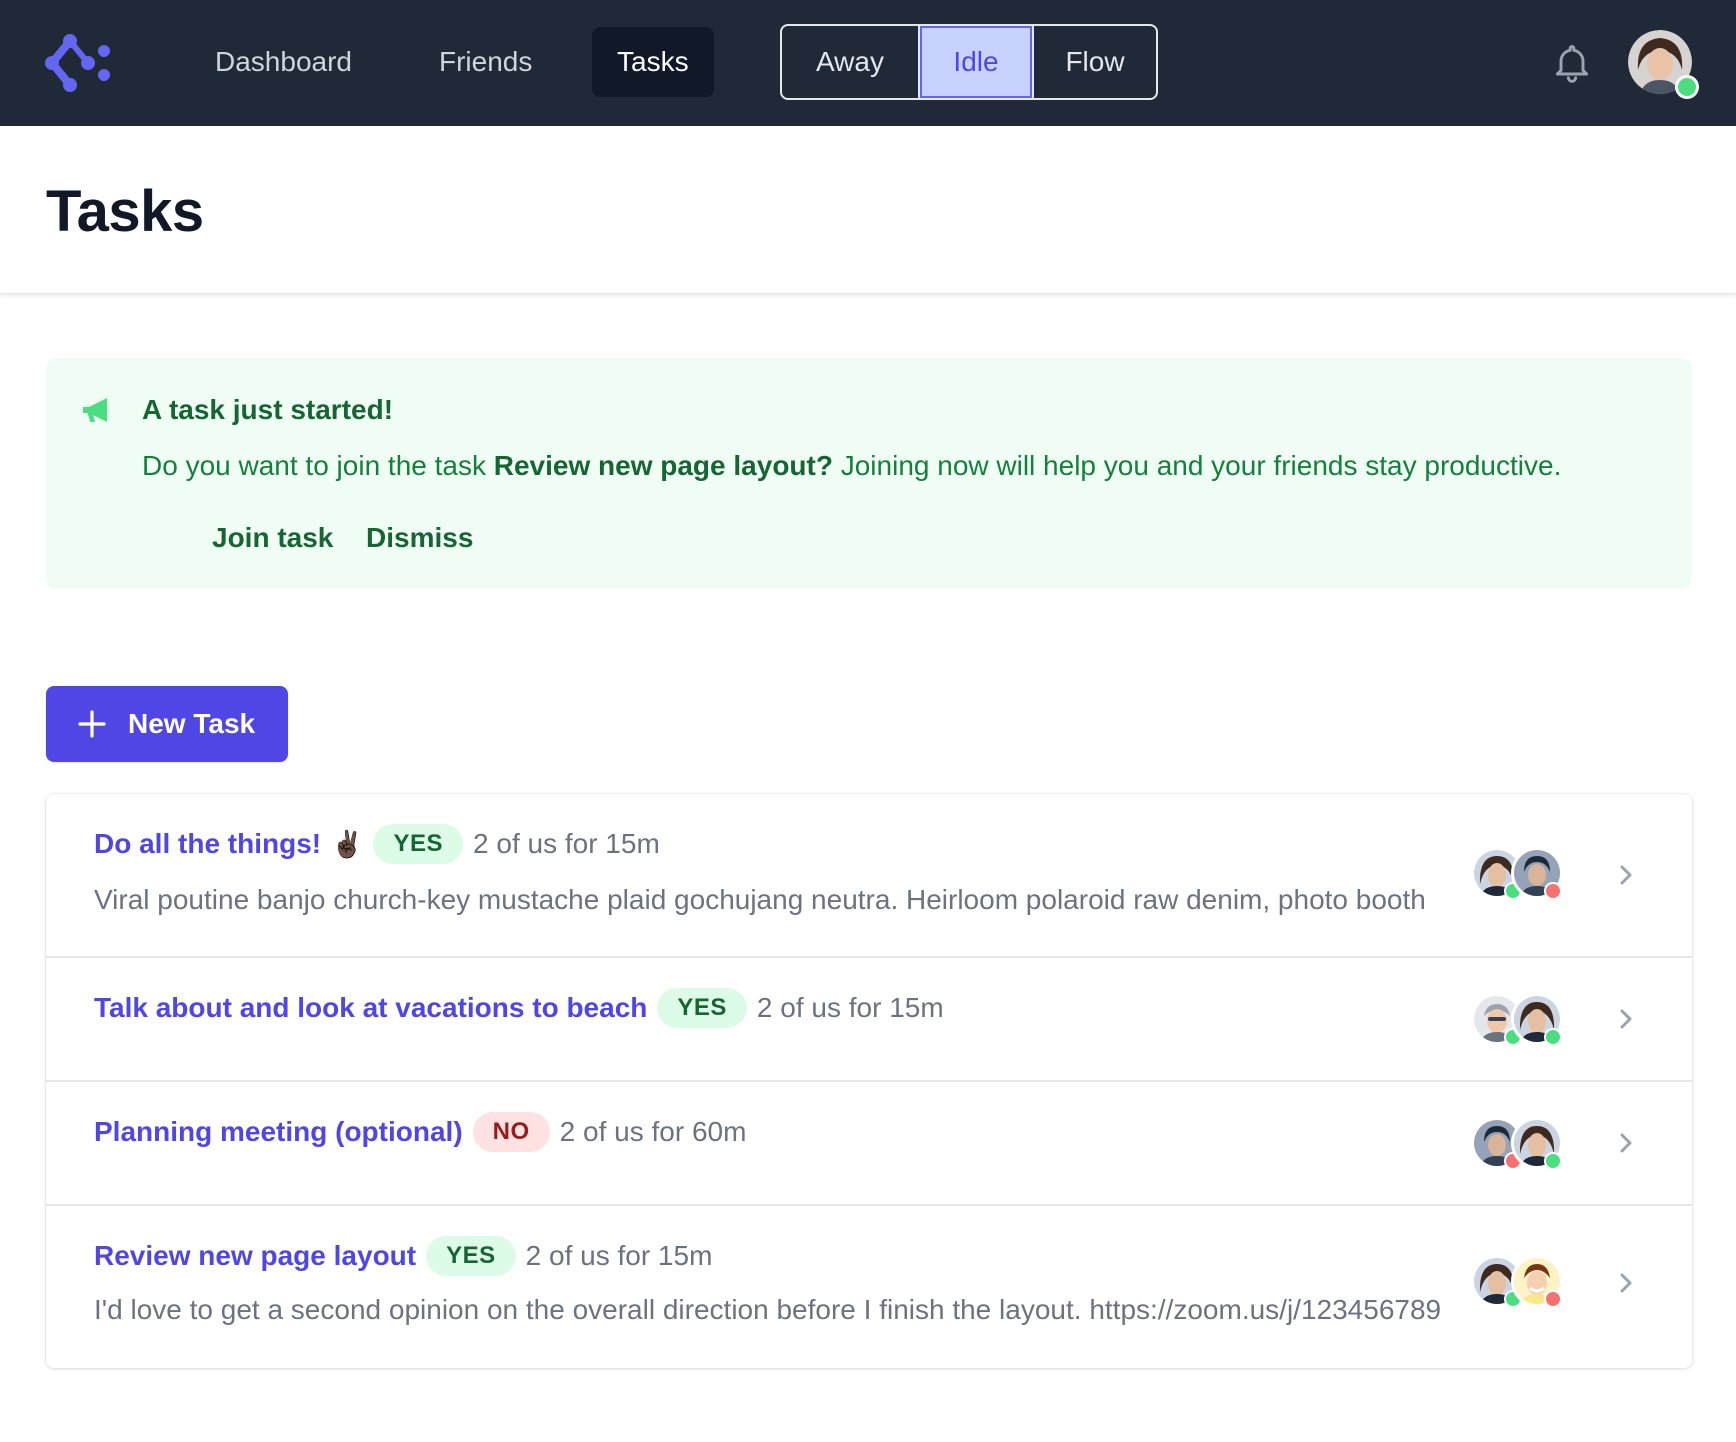  I want to click on new-task-label: New Task, so click(192, 723).